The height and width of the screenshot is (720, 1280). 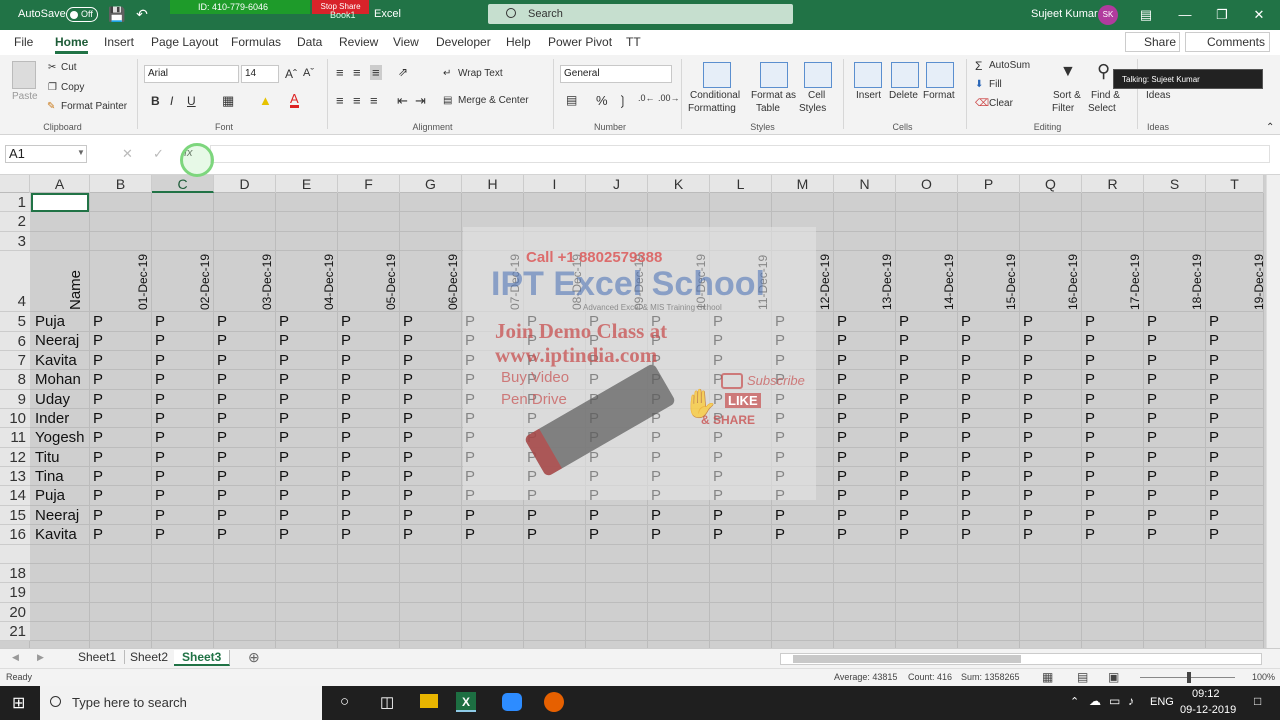 I want to click on format-as-table-label-2: Table, so click(x=768, y=108).